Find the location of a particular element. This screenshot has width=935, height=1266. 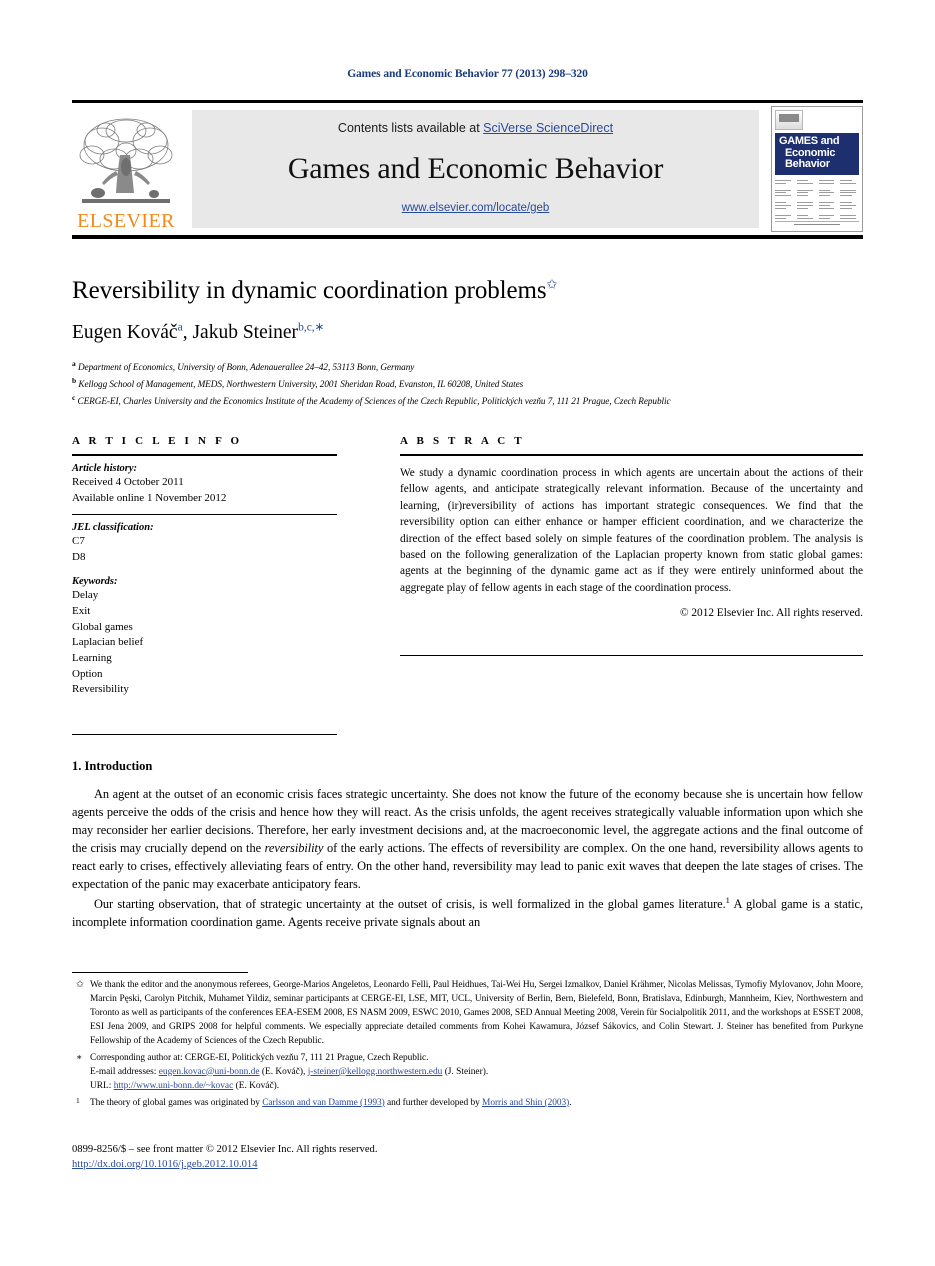

author-list: Eugen Kováča, Jakub Steinerb,c,∗ is located at coordinates (198, 332).